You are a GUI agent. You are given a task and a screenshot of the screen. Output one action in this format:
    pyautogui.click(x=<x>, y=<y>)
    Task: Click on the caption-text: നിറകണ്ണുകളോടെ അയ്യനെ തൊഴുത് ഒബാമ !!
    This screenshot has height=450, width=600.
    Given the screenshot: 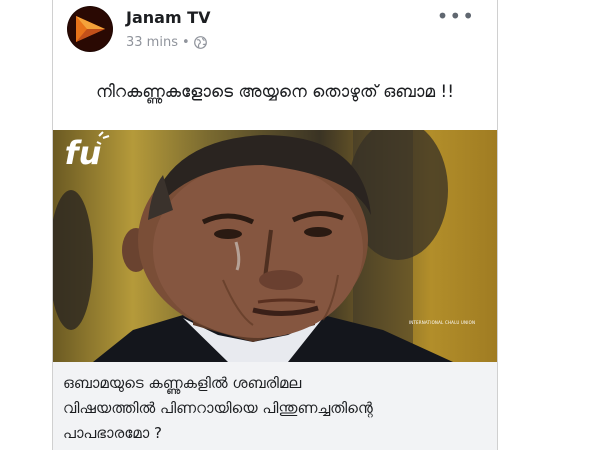 What is the action you would take?
    pyautogui.click(x=275, y=92)
    